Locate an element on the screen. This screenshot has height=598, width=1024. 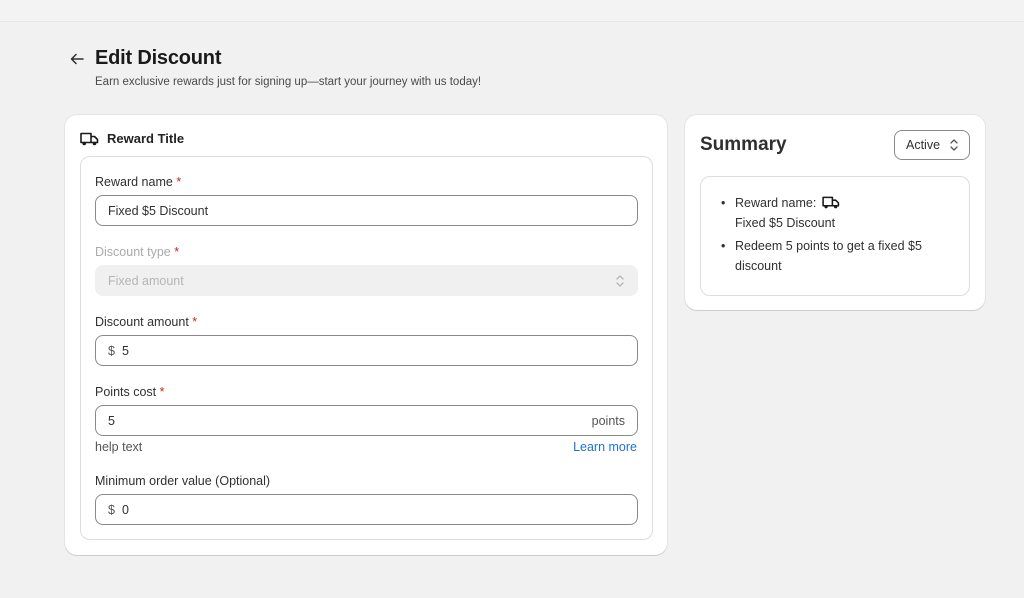
discount-amount-value: 5 is located at coordinates (125, 350).